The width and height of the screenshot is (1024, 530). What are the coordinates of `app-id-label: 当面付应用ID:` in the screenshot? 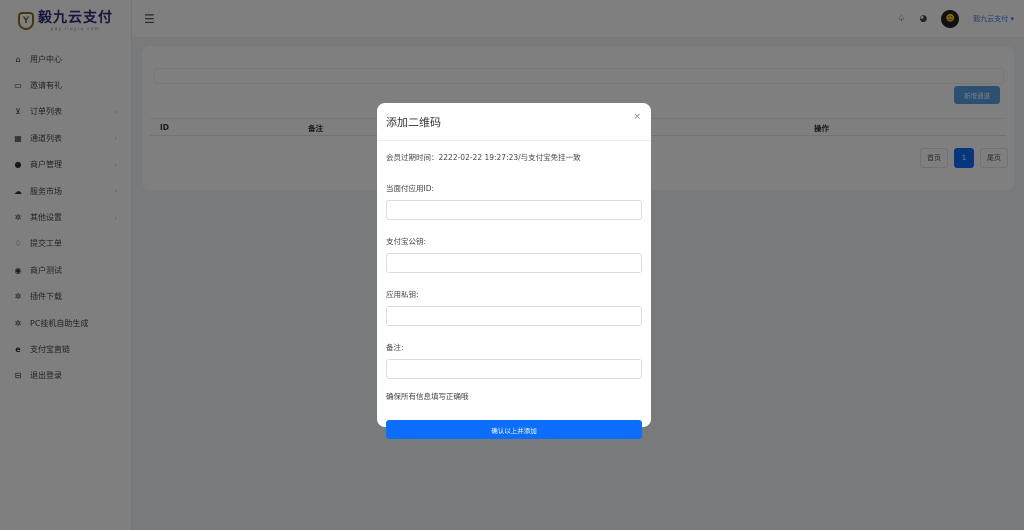 It's located at (410, 188).